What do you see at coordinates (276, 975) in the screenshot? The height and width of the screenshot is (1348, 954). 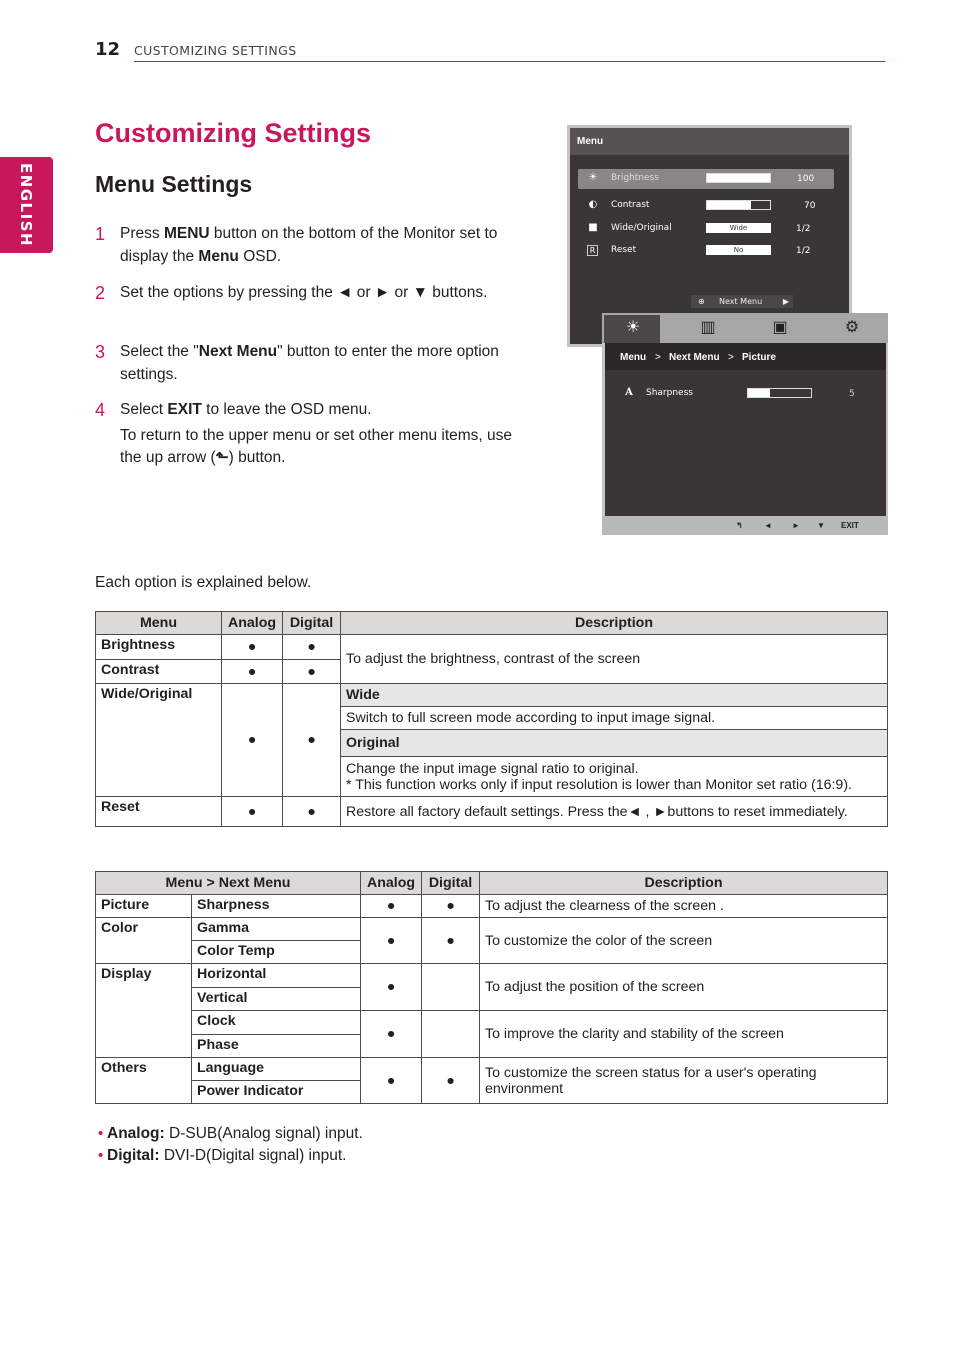 I see `item-cell: Horizontal` at bounding box center [276, 975].